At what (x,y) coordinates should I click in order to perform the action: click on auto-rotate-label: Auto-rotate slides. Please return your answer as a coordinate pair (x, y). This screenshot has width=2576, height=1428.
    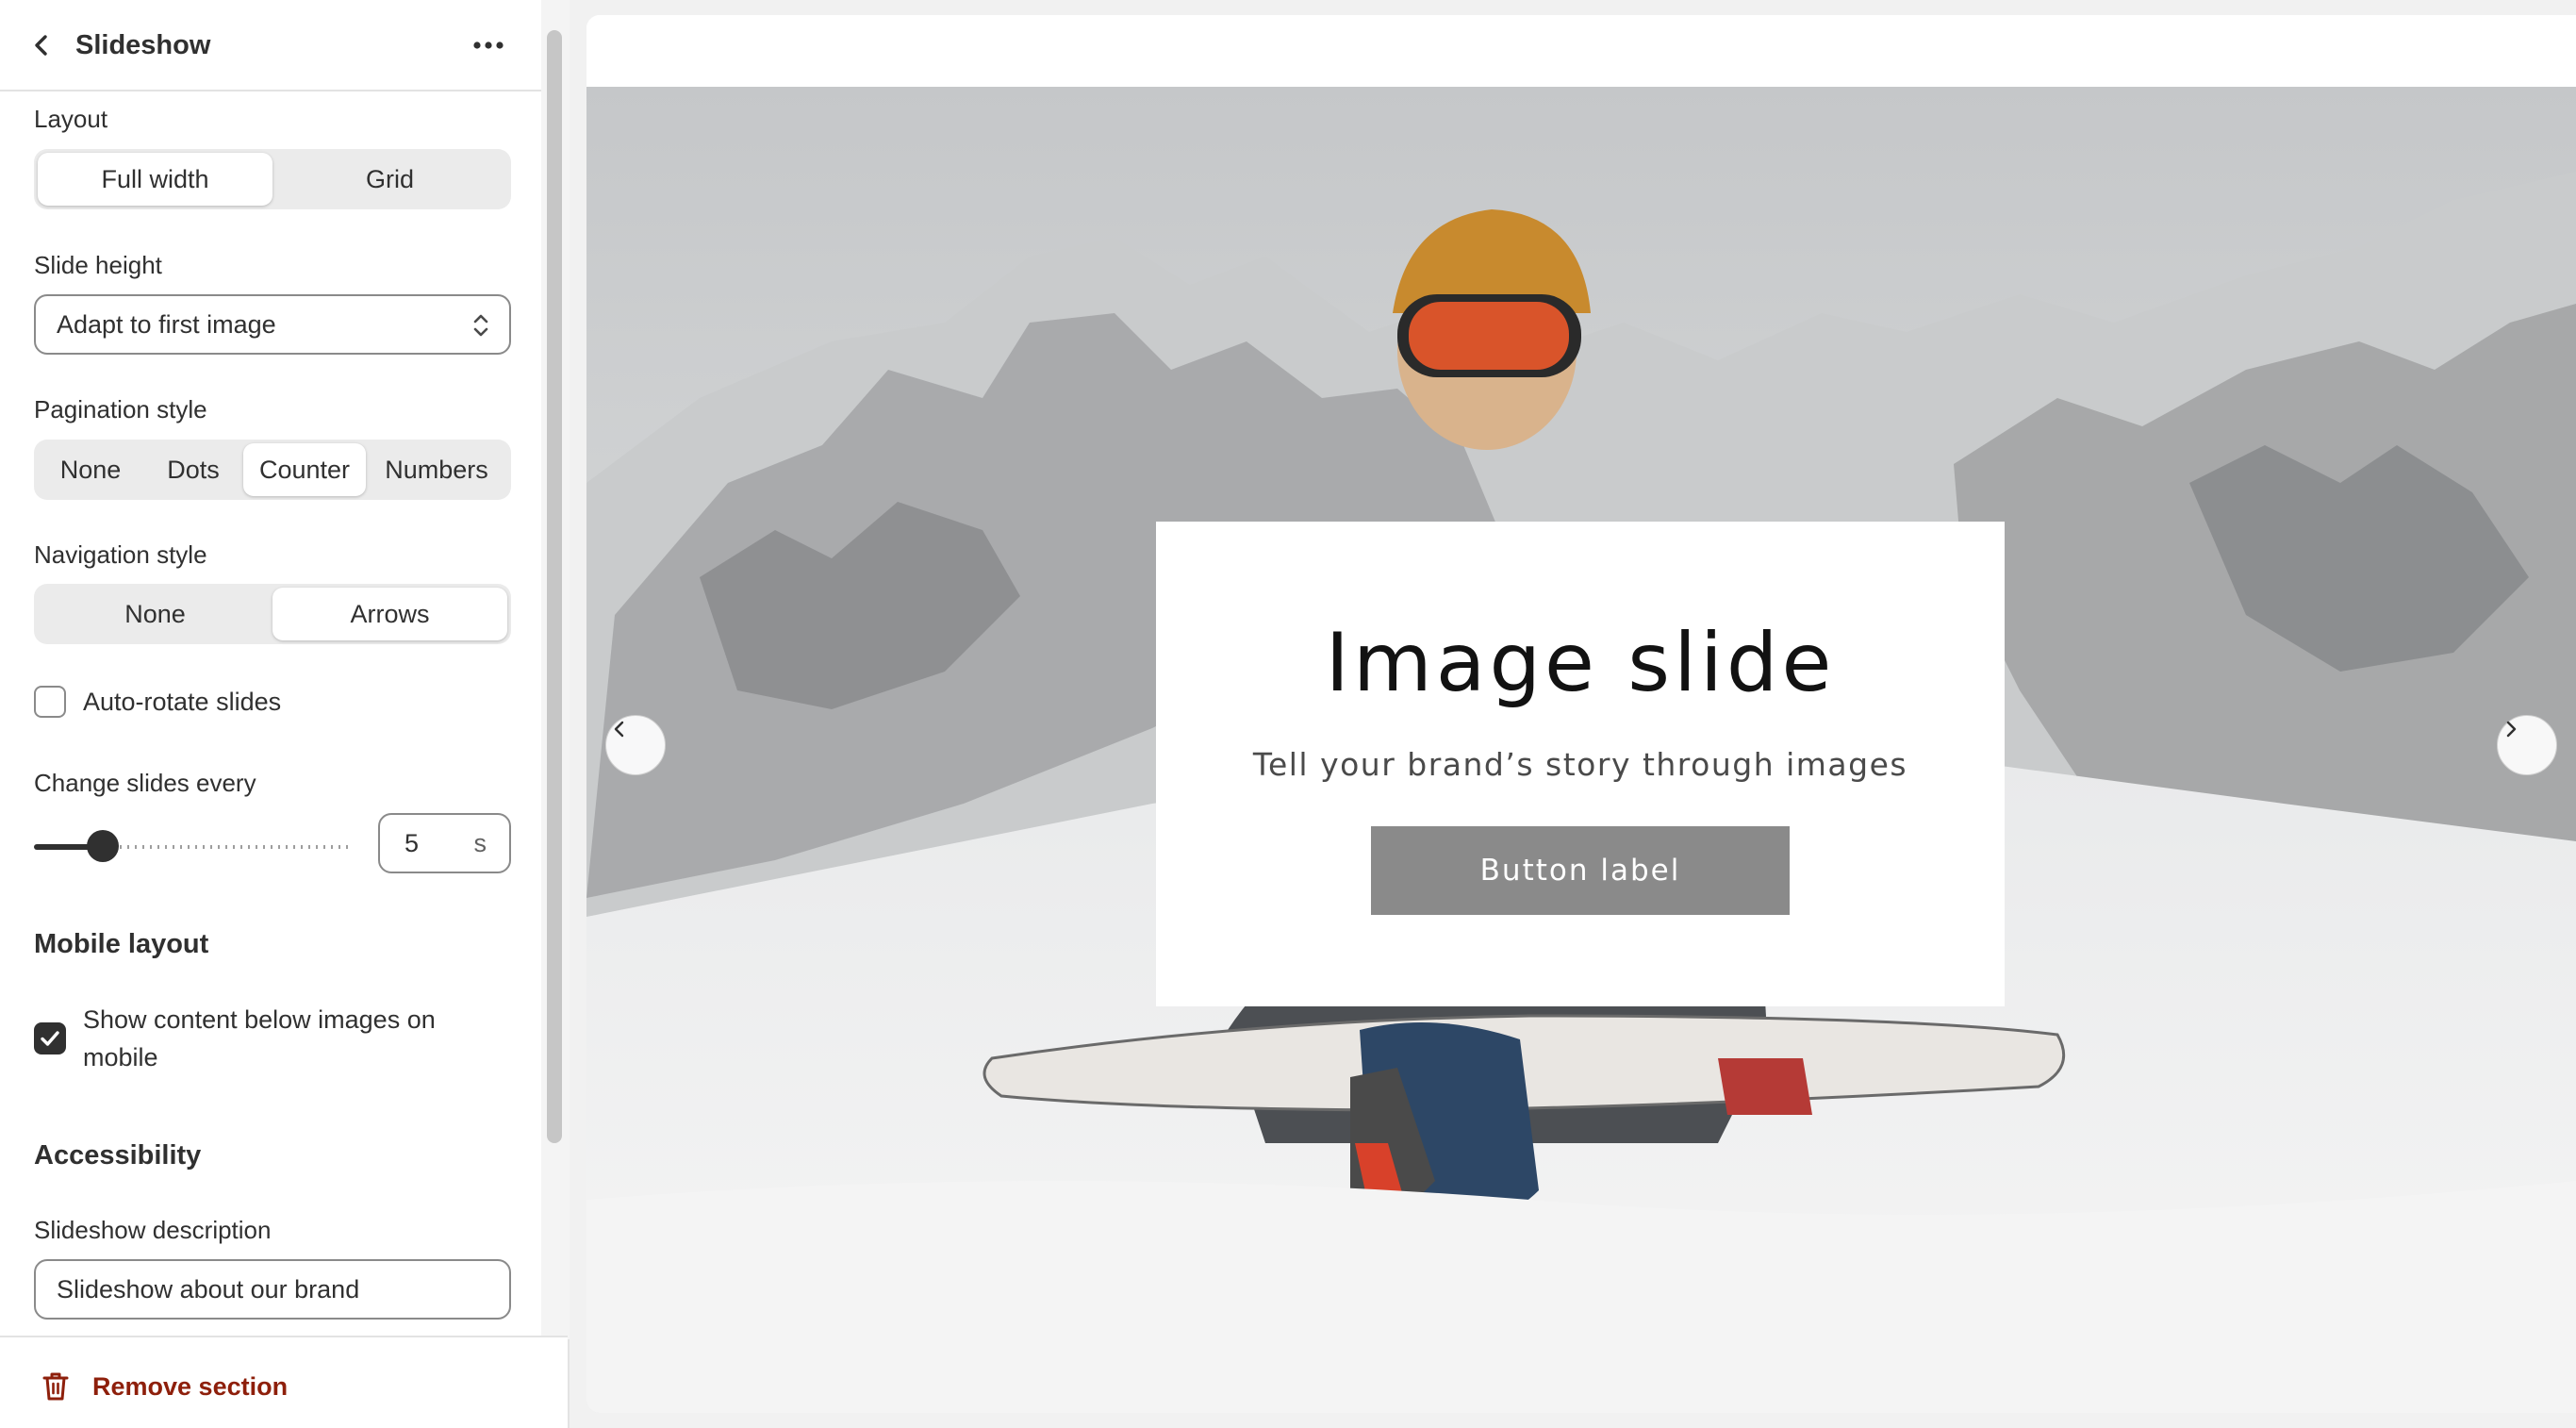
    Looking at the image, I should click on (182, 702).